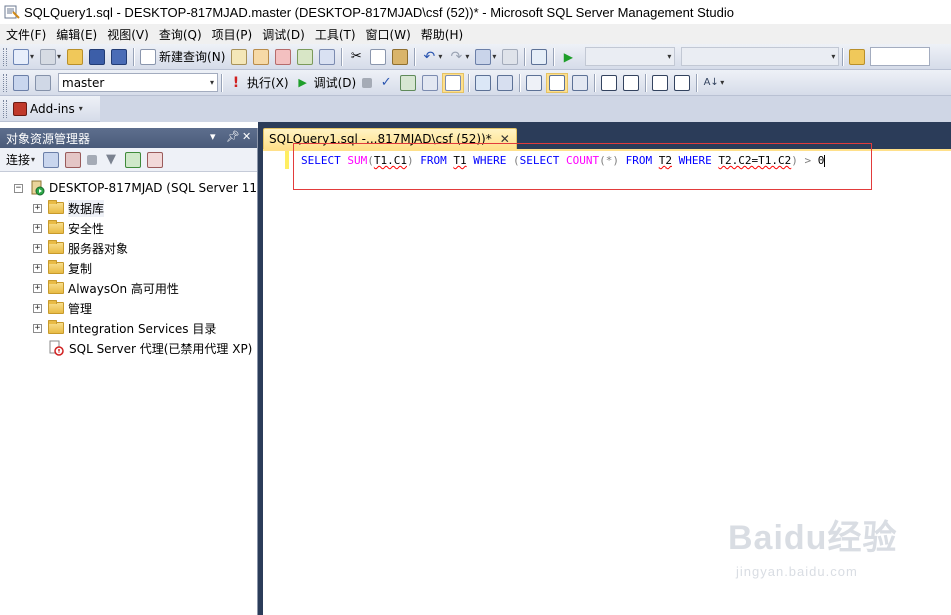  What do you see at coordinates (367, 83) in the screenshot?
I see `cancel-query-button` at bounding box center [367, 83].